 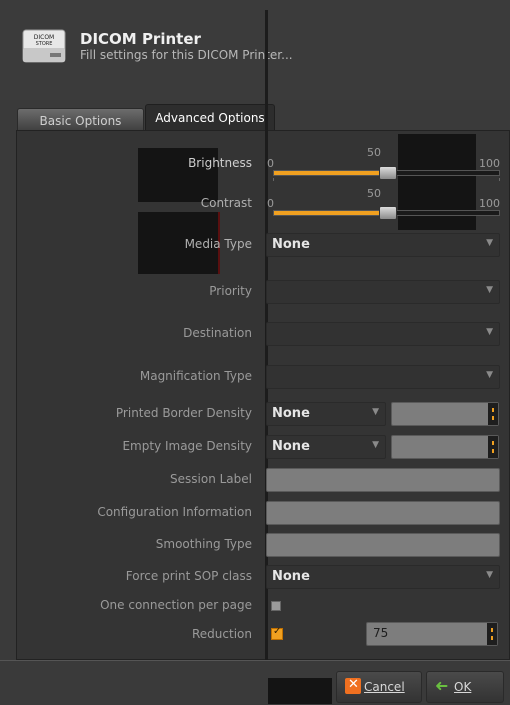 I want to click on tab-advanced-options: Advanced Options, so click(x=210, y=117).